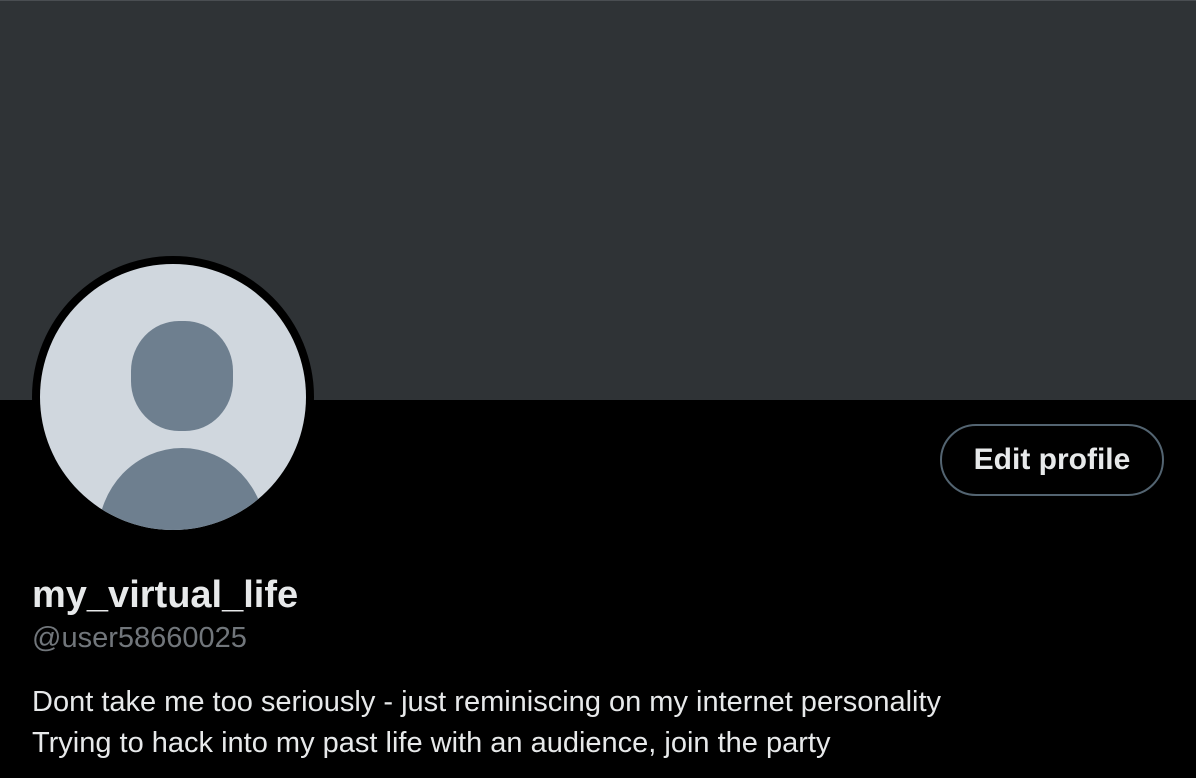 Image resolution: width=1196 pixels, height=778 pixels. What do you see at coordinates (139, 638) in the screenshot?
I see `user-handle: @user58660025` at bounding box center [139, 638].